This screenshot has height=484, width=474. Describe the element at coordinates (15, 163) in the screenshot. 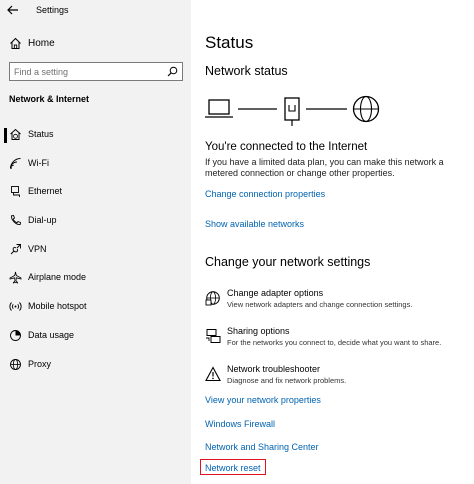

I see `wifi-icon` at that location.